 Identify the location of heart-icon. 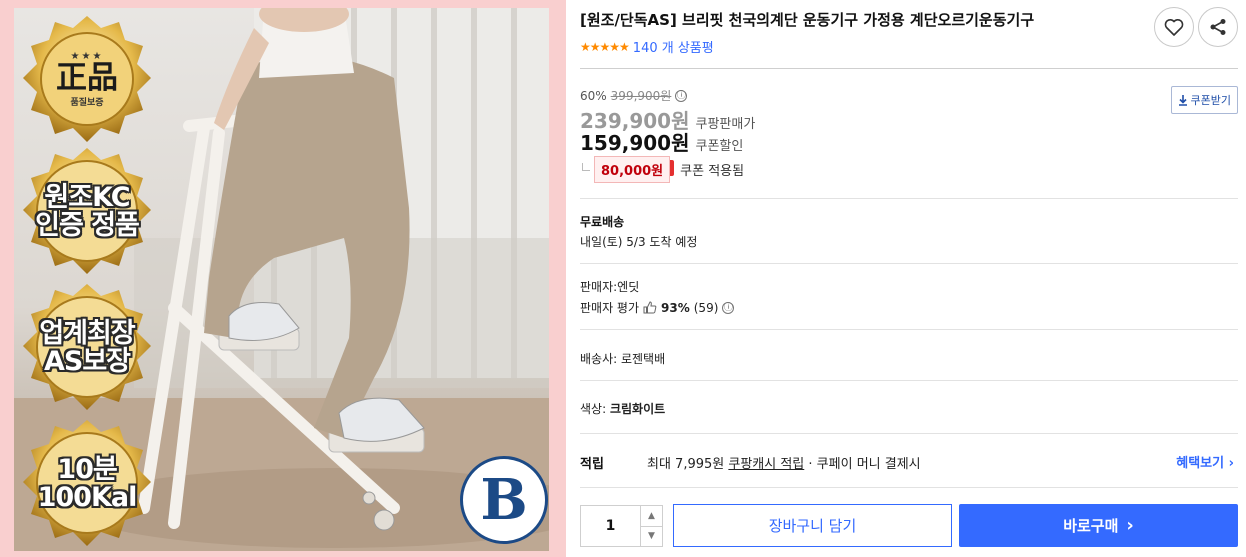
(1174, 27).